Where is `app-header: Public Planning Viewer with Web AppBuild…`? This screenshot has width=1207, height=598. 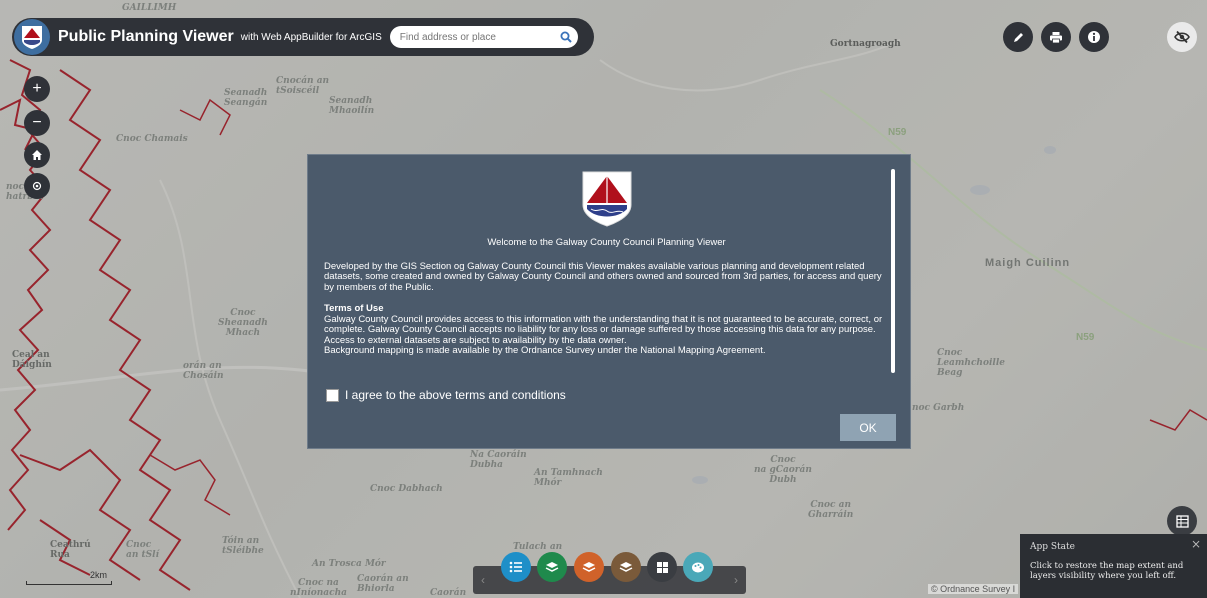 app-header: Public Planning Viewer with Web AppBuild… is located at coordinates (303, 37).